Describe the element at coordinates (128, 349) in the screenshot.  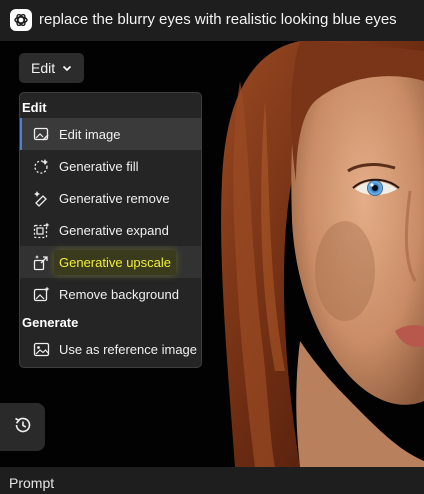
I see `menu-item-label: Use as reference image` at that location.